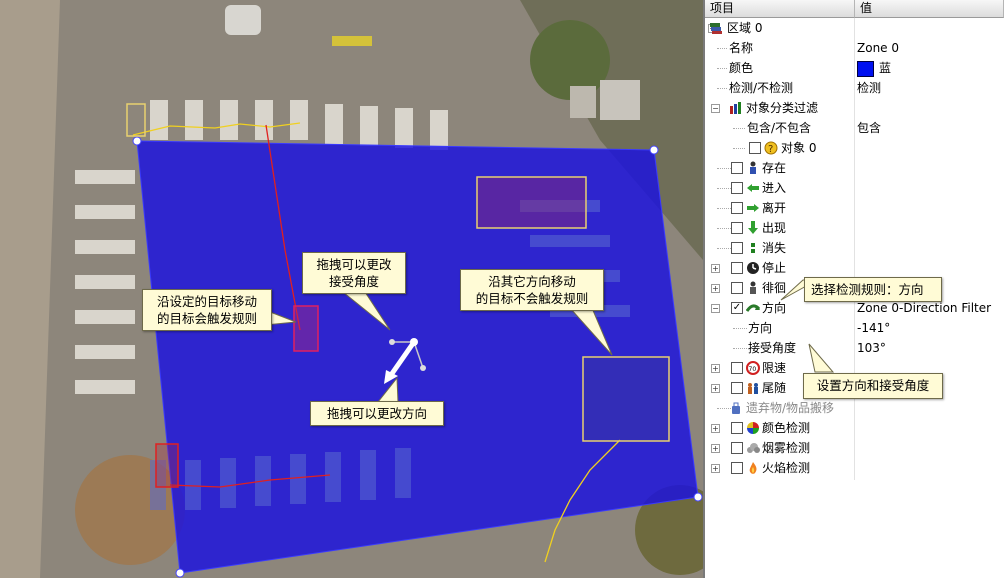  What do you see at coordinates (854, 28) in the screenshot?
I see `tree-row-zone: − 区域 0` at bounding box center [854, 28].